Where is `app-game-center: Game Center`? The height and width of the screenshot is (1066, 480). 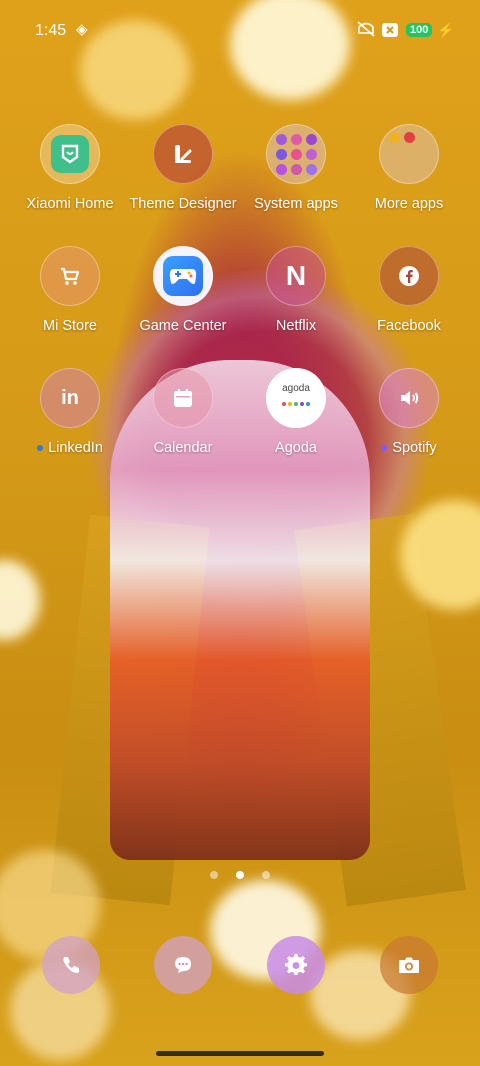 app-game-center: Game Center is located at coordinates (183, 290).